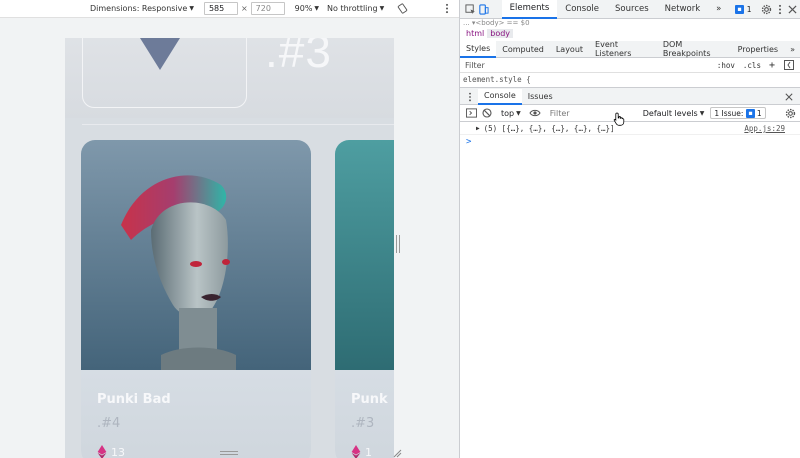 The height and width of the screenshot is (458, 800). Describe the element at coordinates (303, 8) in the screenshot. I see `zoom-label: 90%` at that location.